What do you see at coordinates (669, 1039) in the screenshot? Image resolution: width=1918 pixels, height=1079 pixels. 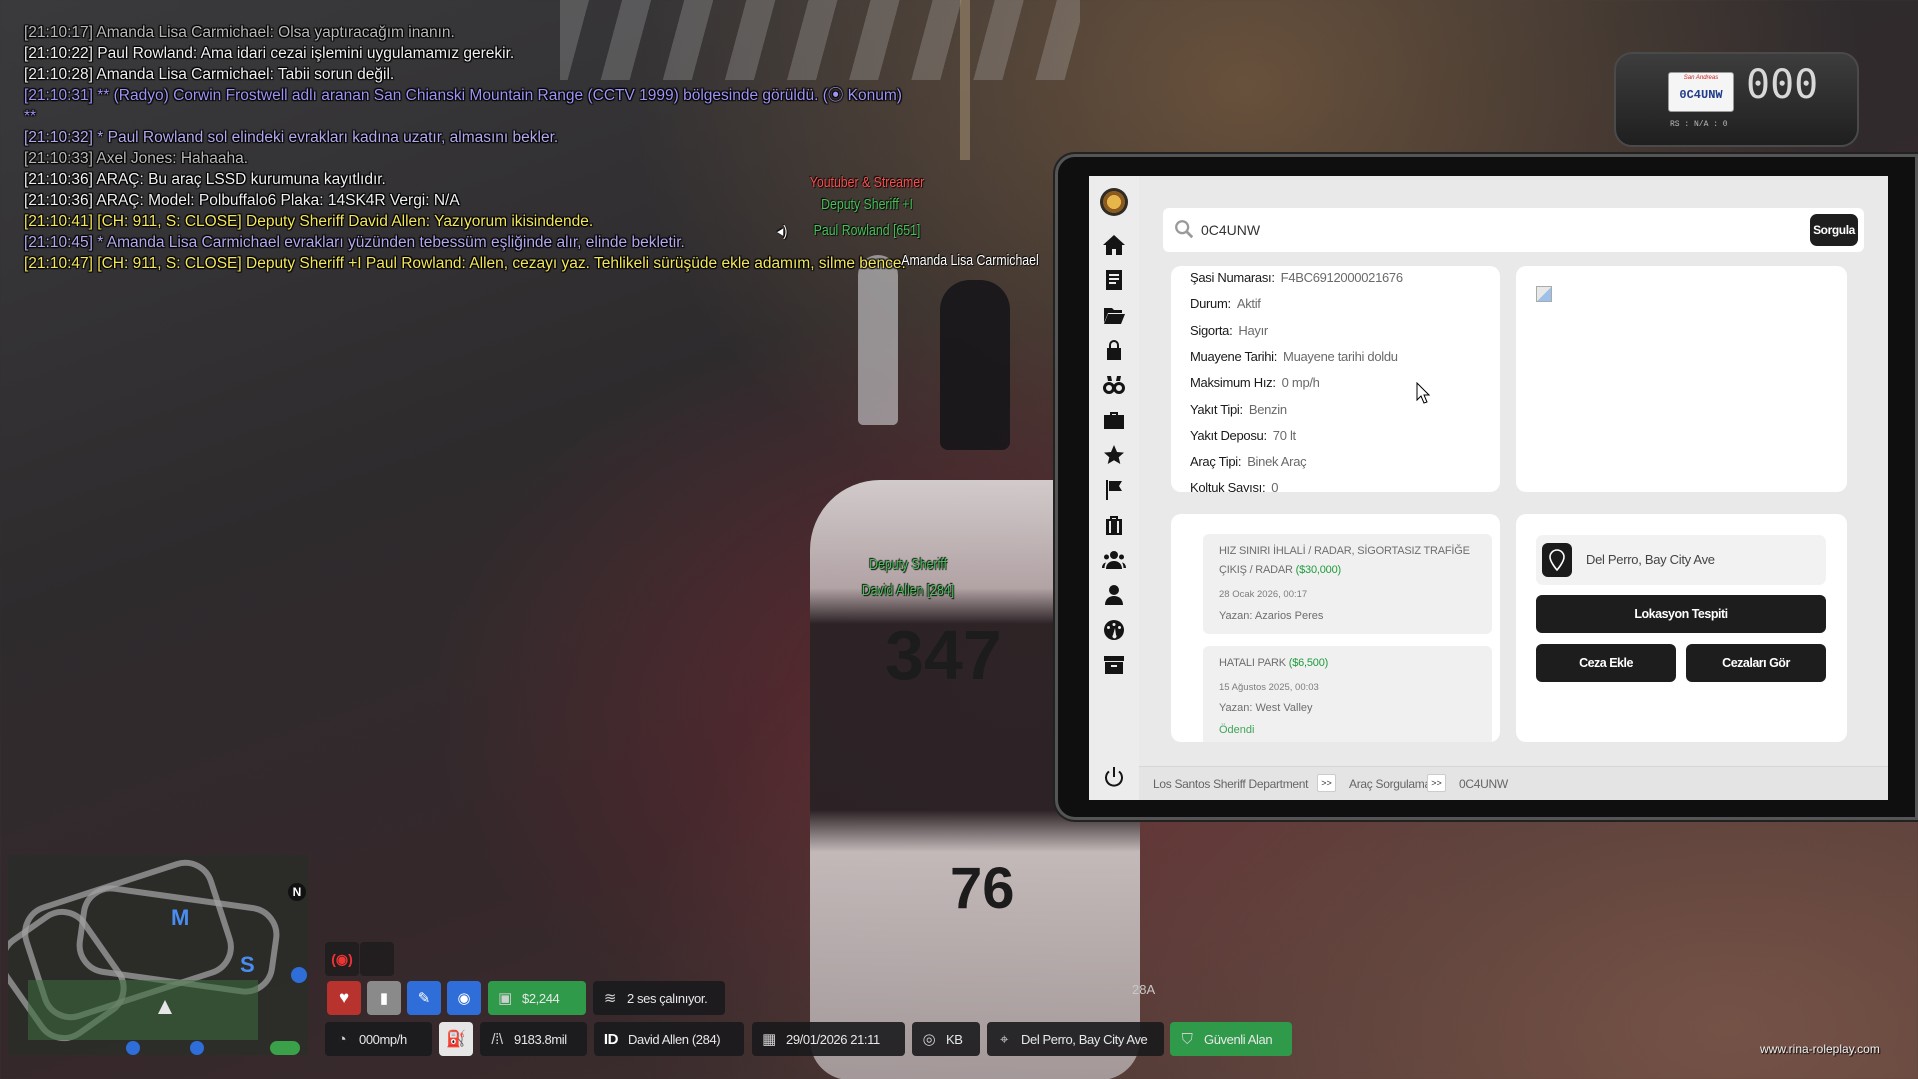 I see `player-id-display: ID David Allen (284)` at bounding box center [669, 1039].